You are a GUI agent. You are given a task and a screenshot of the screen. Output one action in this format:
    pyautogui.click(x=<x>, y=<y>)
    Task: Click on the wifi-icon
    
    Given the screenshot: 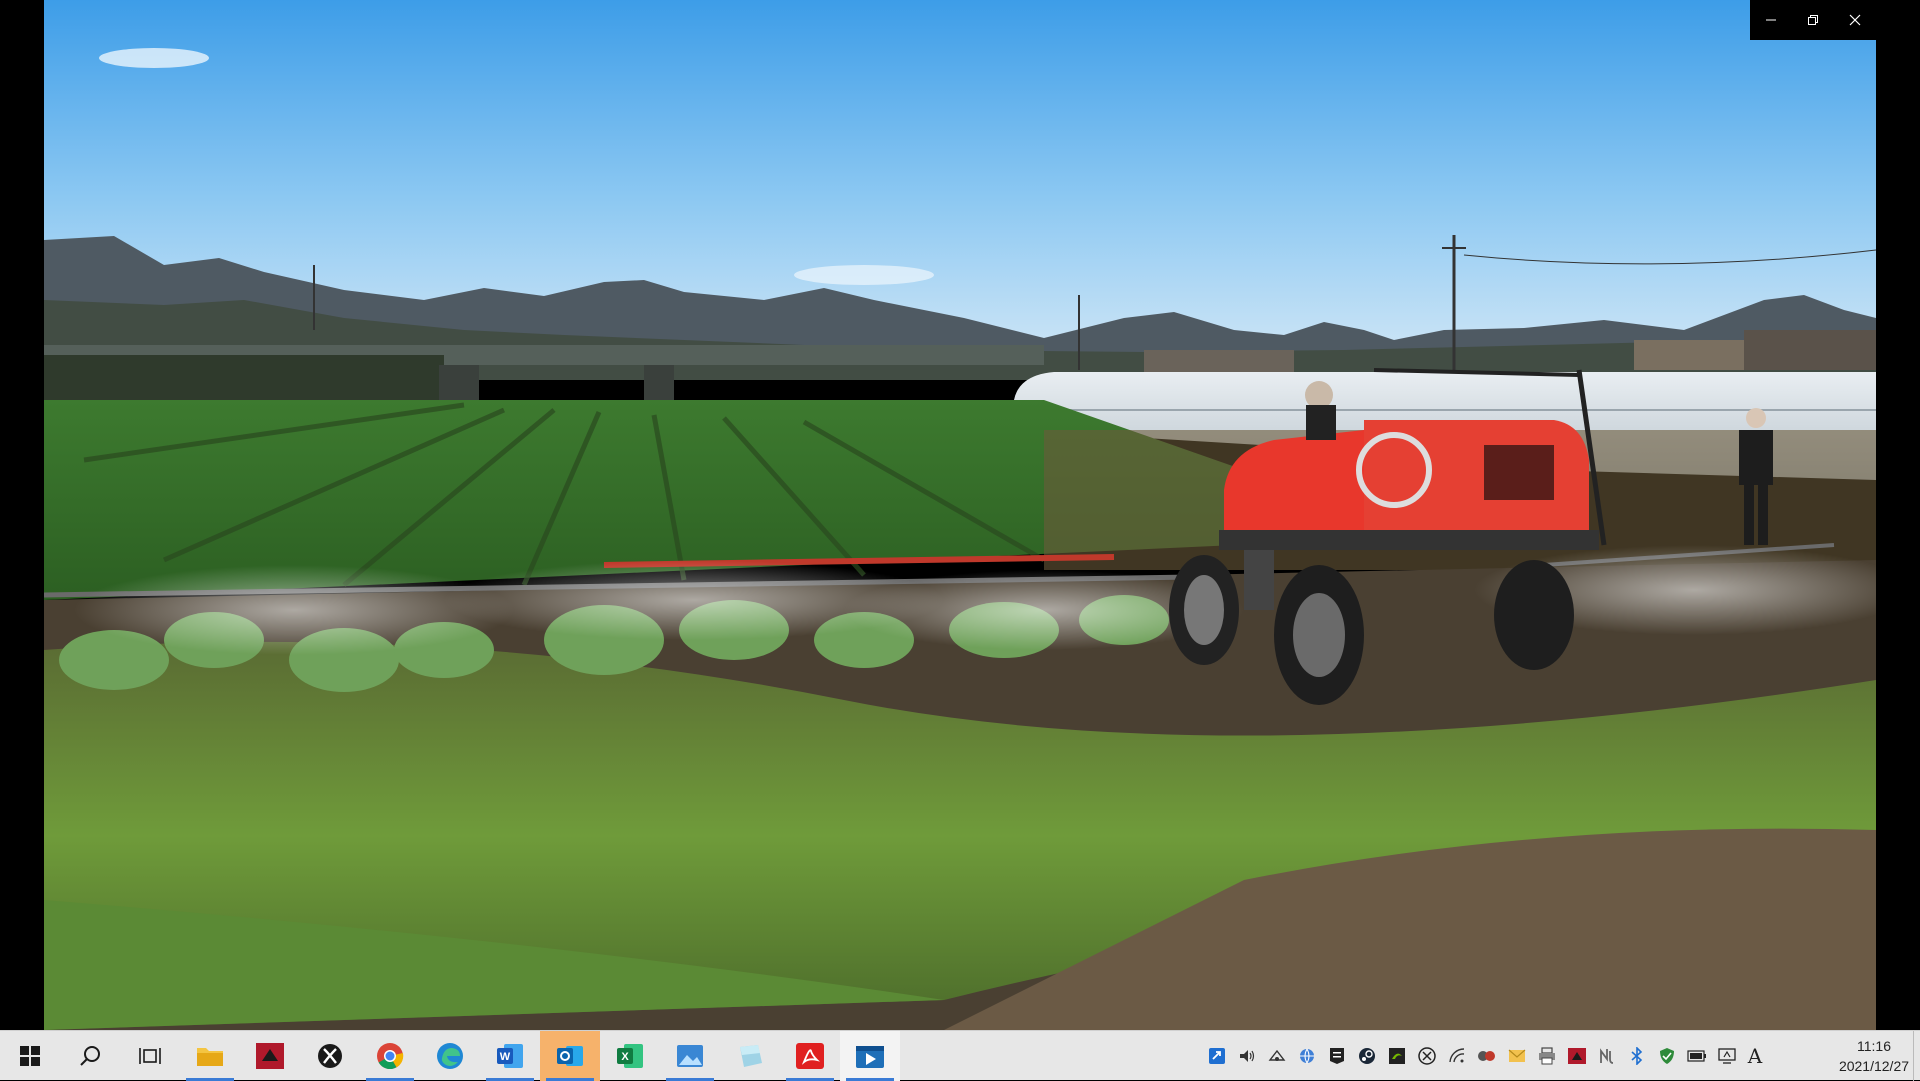 What is the action you would take?
    pyautogui.click(x=1457, y=1055)
    